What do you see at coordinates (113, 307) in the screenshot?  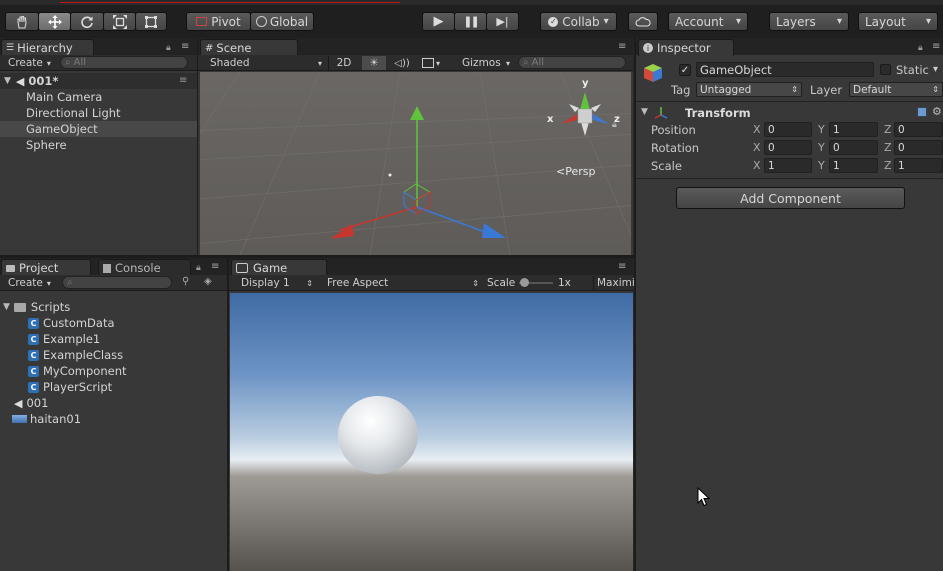 I see `project-folder-scripts: ▼ Scripts` at bounding box center [113, 307].